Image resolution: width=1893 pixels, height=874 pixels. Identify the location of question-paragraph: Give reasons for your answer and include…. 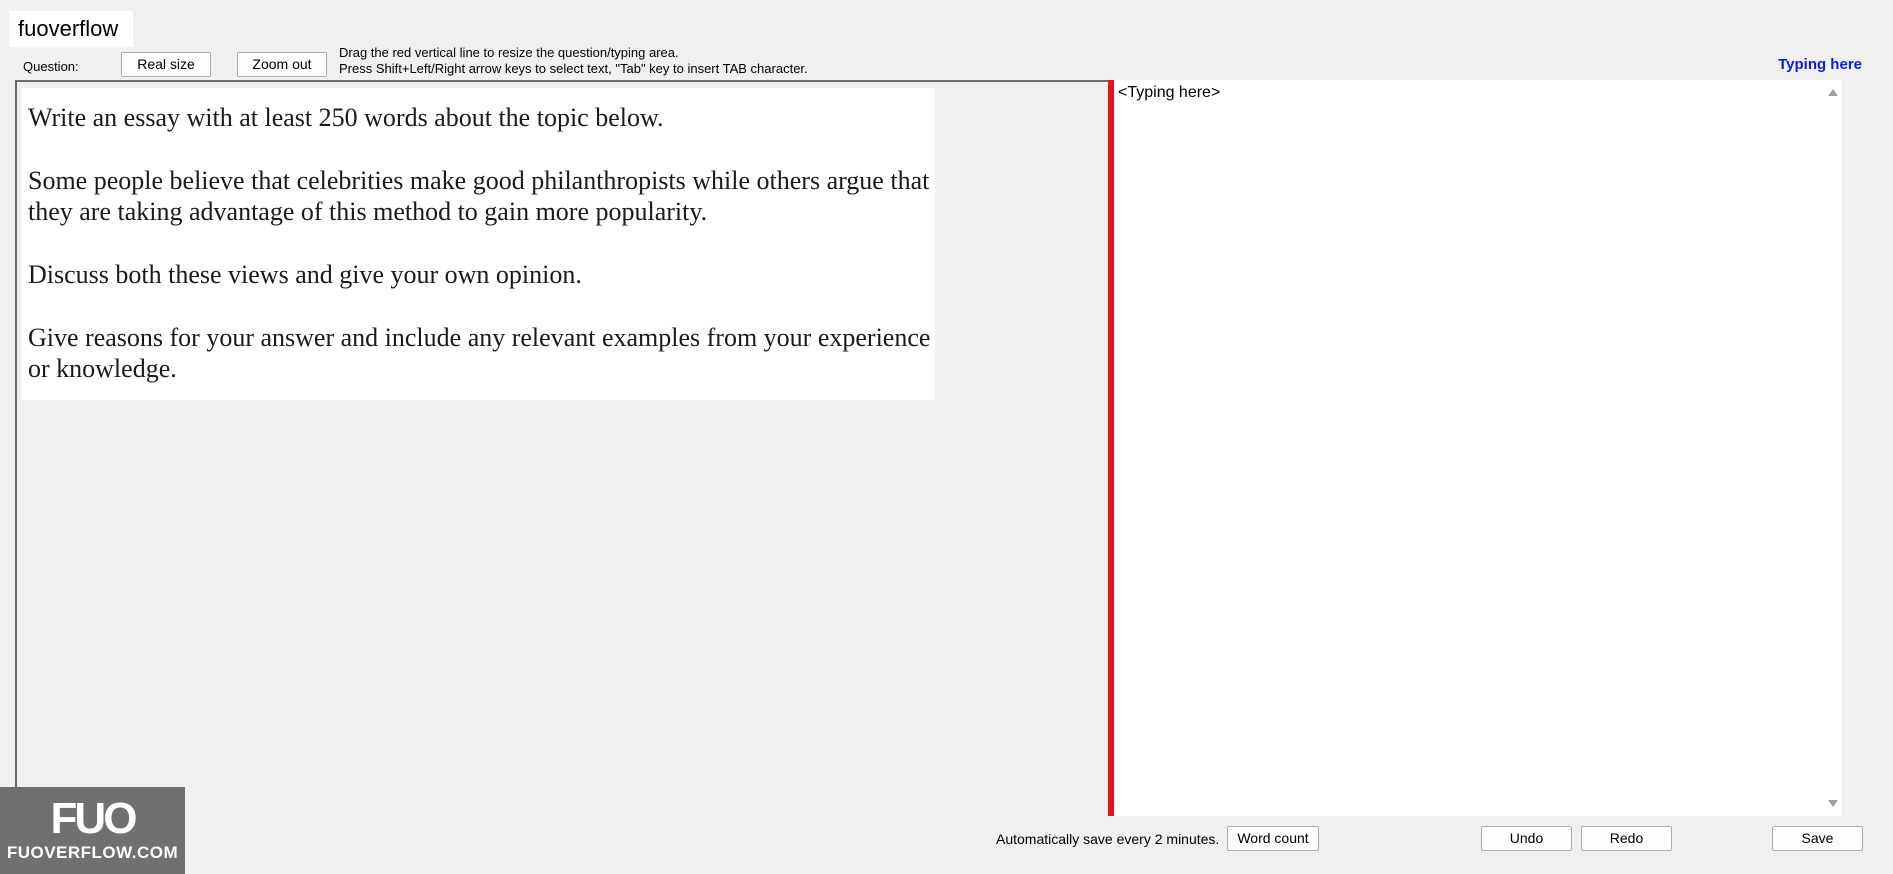
(479, 353).